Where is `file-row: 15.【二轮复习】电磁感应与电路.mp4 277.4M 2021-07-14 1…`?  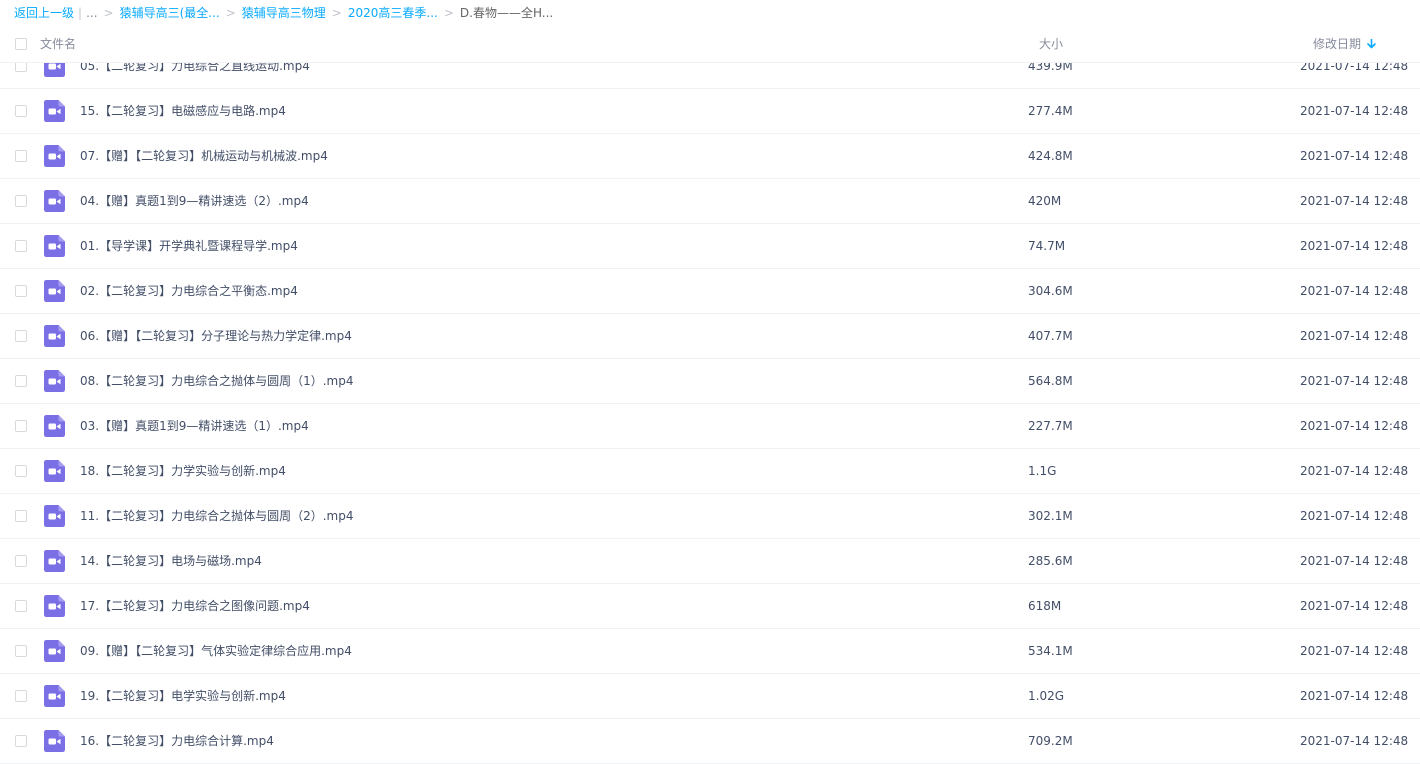 file-row: 15.【二轮复习】电磁感应与电路.mp4 277.4M 2021-07-14 1… is located at coordinates (710, 111).